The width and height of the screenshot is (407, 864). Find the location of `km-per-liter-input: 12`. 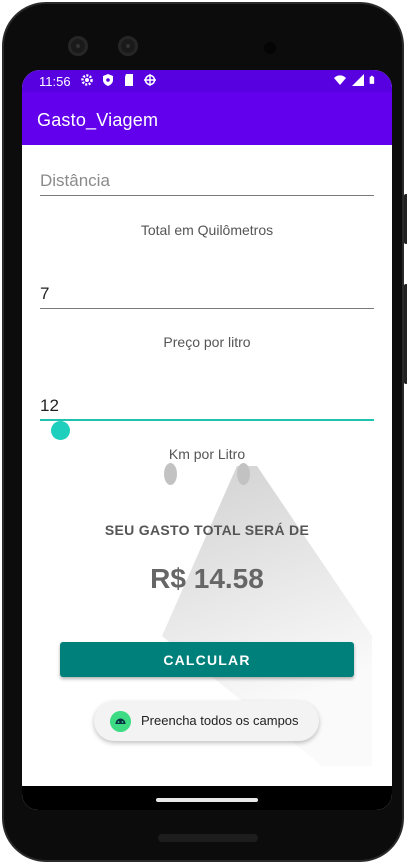

km-per-liter-input: 12 is located at coordinates (207, 405).